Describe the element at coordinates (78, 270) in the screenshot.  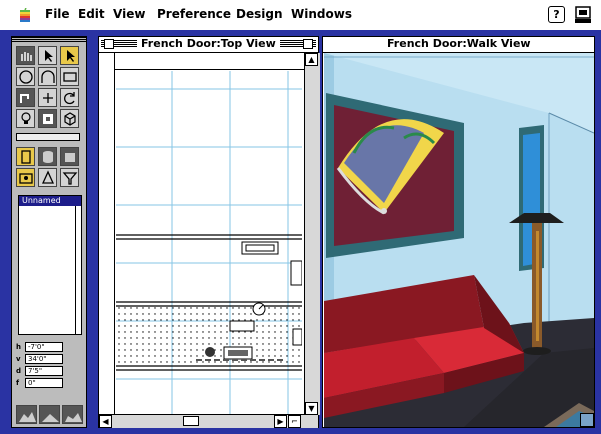
I see `name-panel-scrollbar` at that location.